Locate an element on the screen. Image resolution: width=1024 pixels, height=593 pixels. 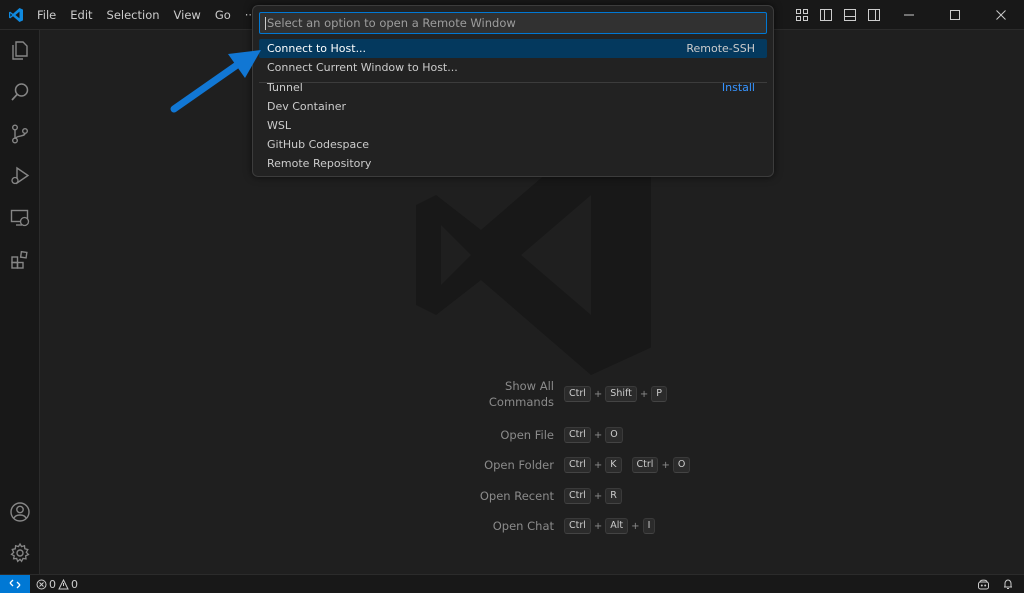
status-bar: 0 0 is located at coordinates (512, 583).